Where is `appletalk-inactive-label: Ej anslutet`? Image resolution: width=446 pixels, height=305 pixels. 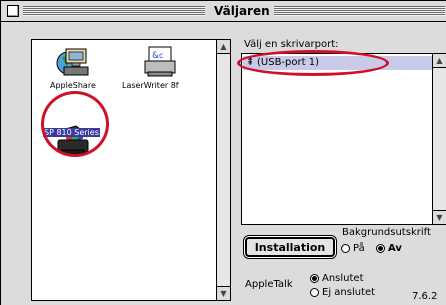
appletalk-inactive-label: Ej anslutet is located at coordinates (349, 292).